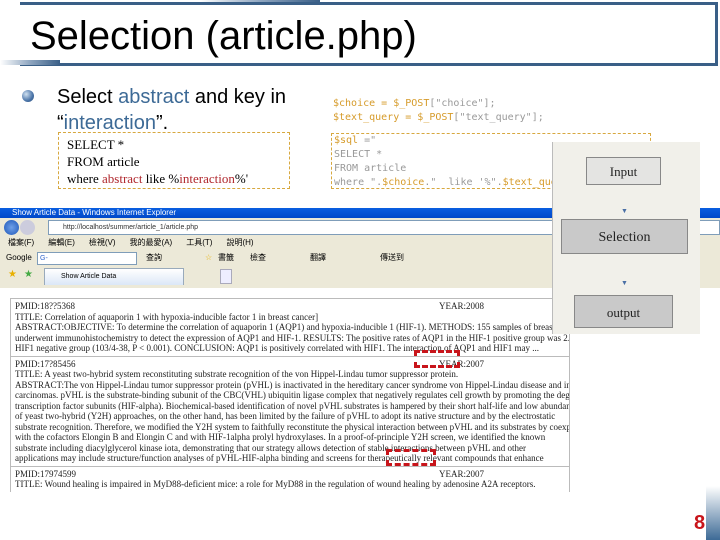 Image resolution: width=720 pixels, height=540 pixels. I want to click on slide-decoration, so click(713, 513).